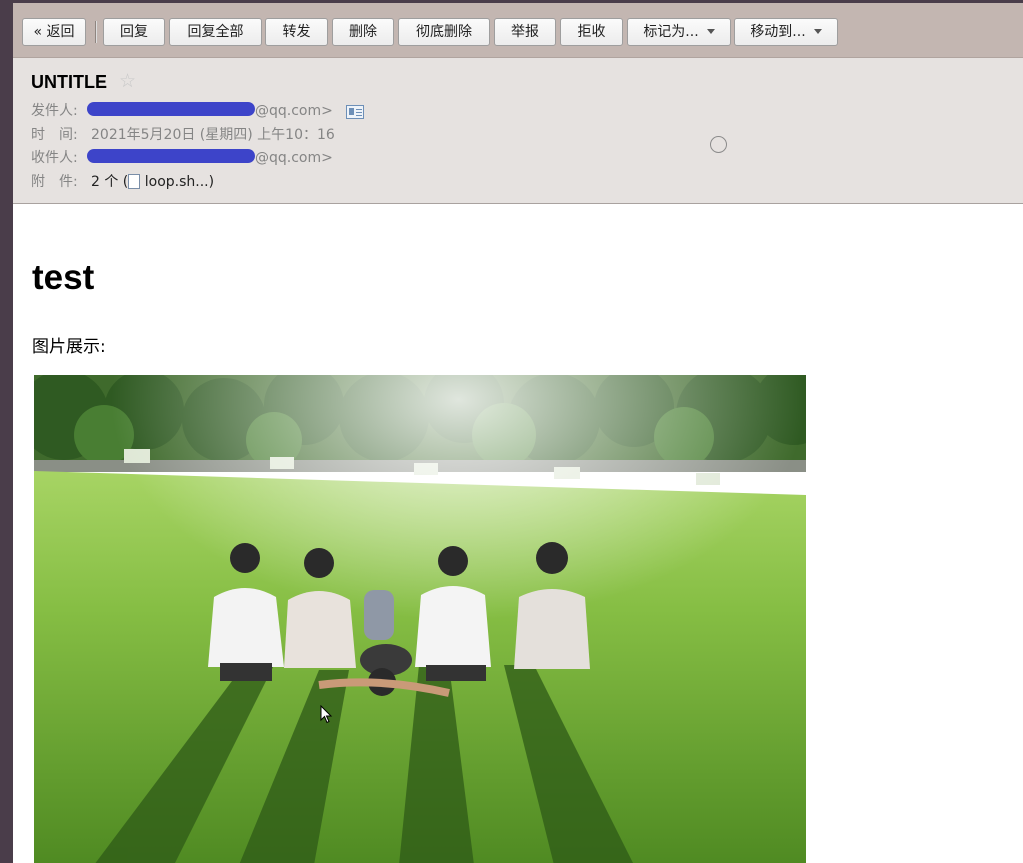  Describe the element at coordinates (591, 32) in the screenshot. I see `reject-button: 拒收` at that location.